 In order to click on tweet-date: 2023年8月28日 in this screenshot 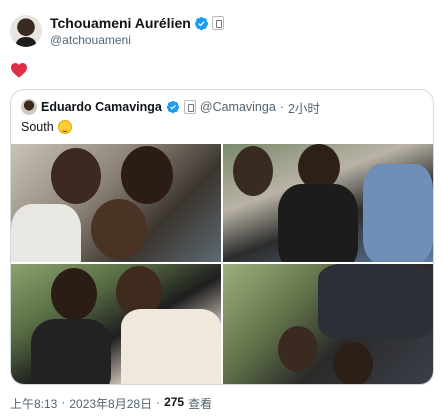, I will do `click(110, 403)`.